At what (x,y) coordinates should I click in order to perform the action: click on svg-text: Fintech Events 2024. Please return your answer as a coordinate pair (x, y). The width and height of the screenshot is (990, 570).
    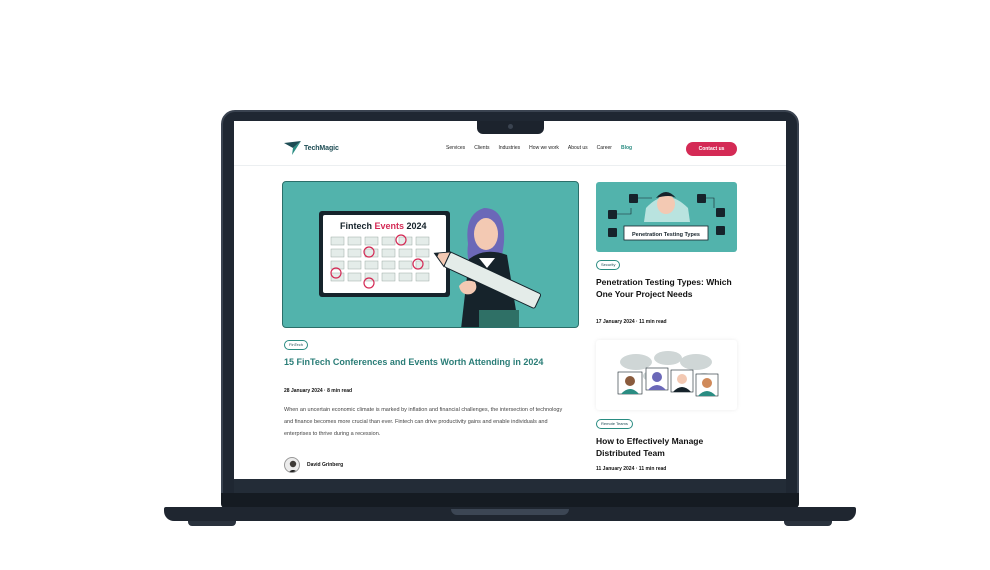
    Looking at the image, I should click on (383, 226).